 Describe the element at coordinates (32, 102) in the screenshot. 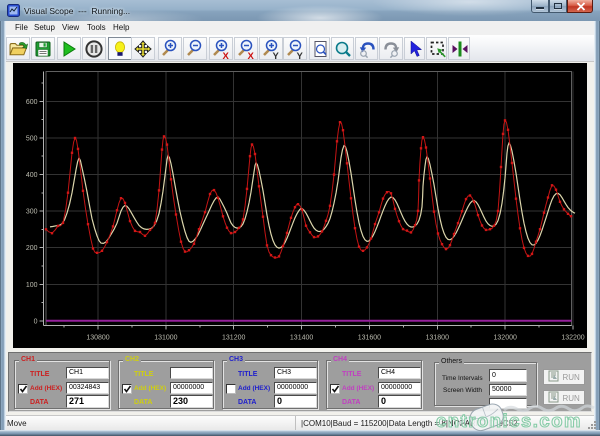

I see `svg-text: 600` at that location.